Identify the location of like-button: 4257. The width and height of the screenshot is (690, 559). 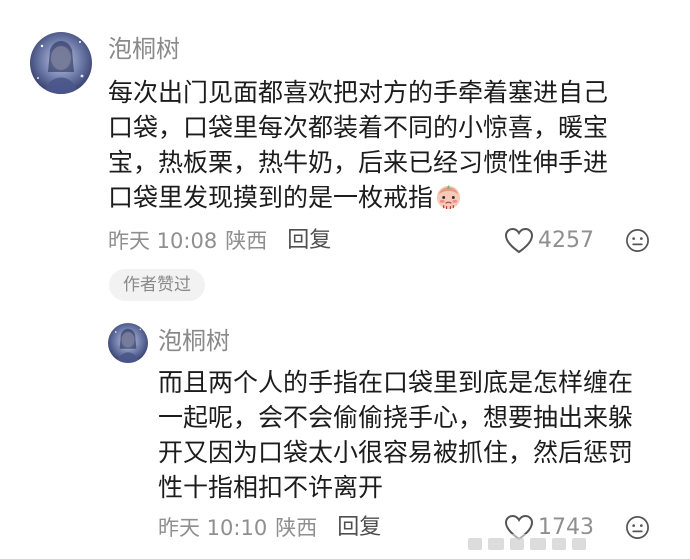
(549, 240).